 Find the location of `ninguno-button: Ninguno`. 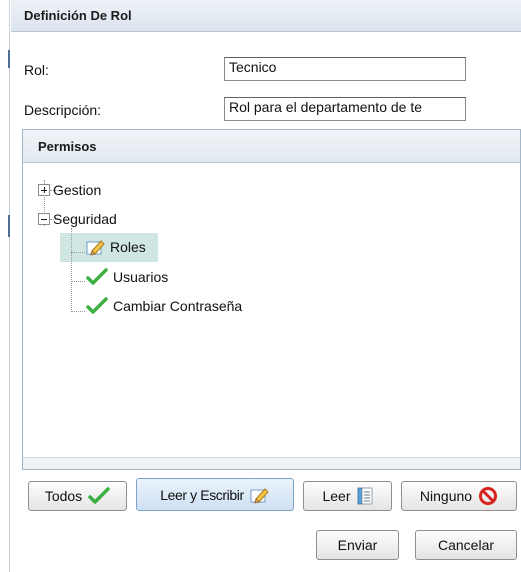

ninguno-button: Ninguno is located at coordinates (459, 496).